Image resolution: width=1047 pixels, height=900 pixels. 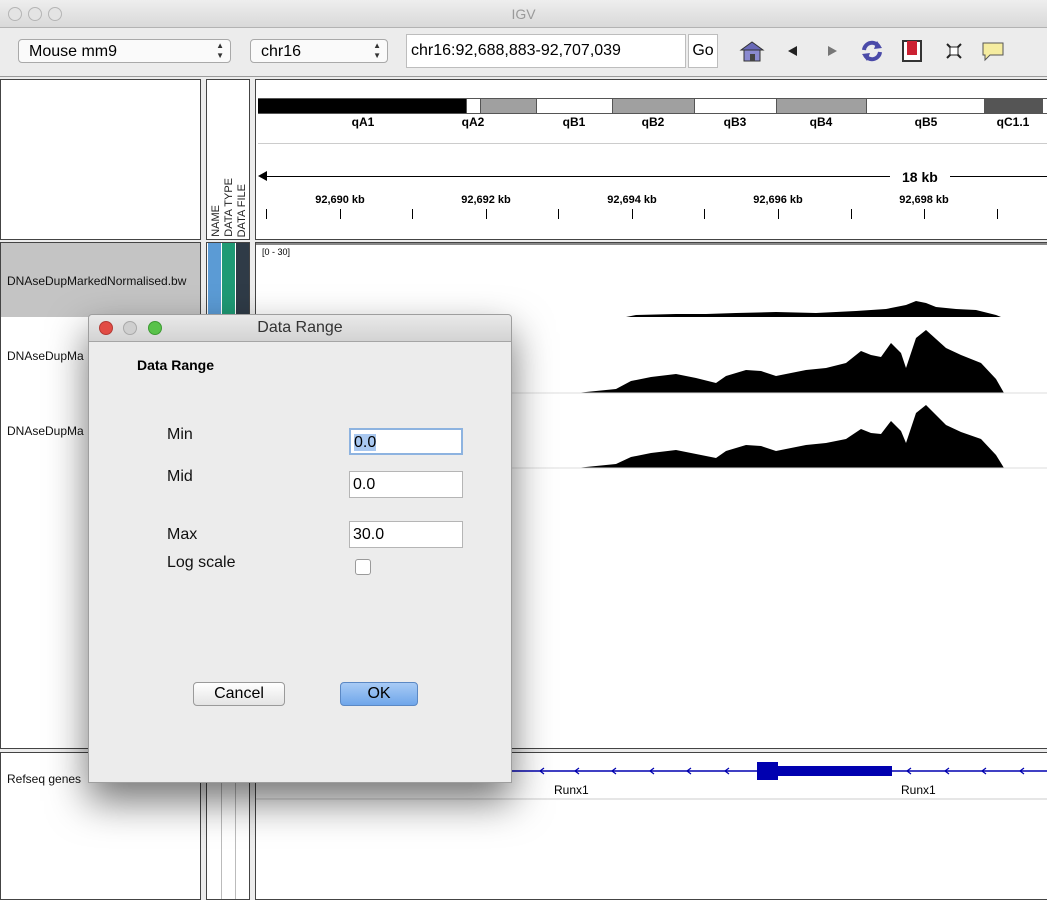 I want to click on mid-input: 0.0, so click(x=406, y=484).